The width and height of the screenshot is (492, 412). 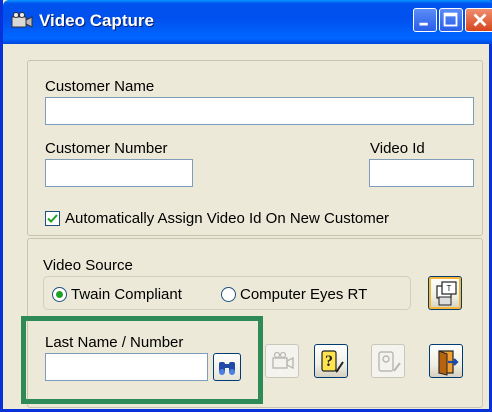 What do you see at coordinates (425, 20) in the screenshot?
I see `minimize-button` at bounding box center [425, 20].